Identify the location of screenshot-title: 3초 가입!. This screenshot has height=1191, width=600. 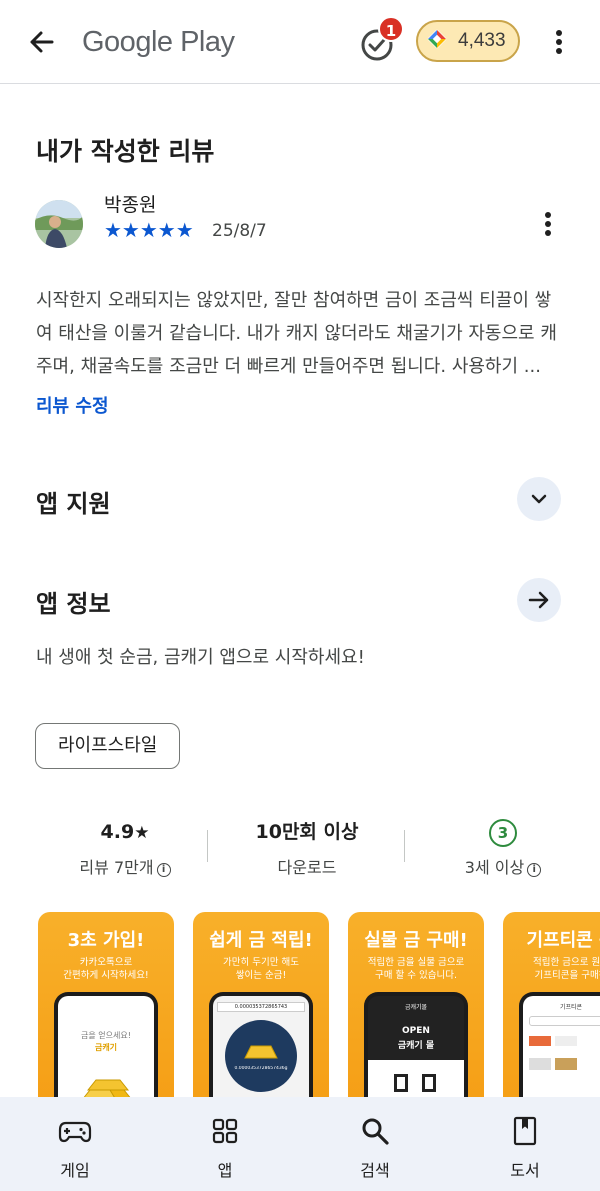
(106, 940).